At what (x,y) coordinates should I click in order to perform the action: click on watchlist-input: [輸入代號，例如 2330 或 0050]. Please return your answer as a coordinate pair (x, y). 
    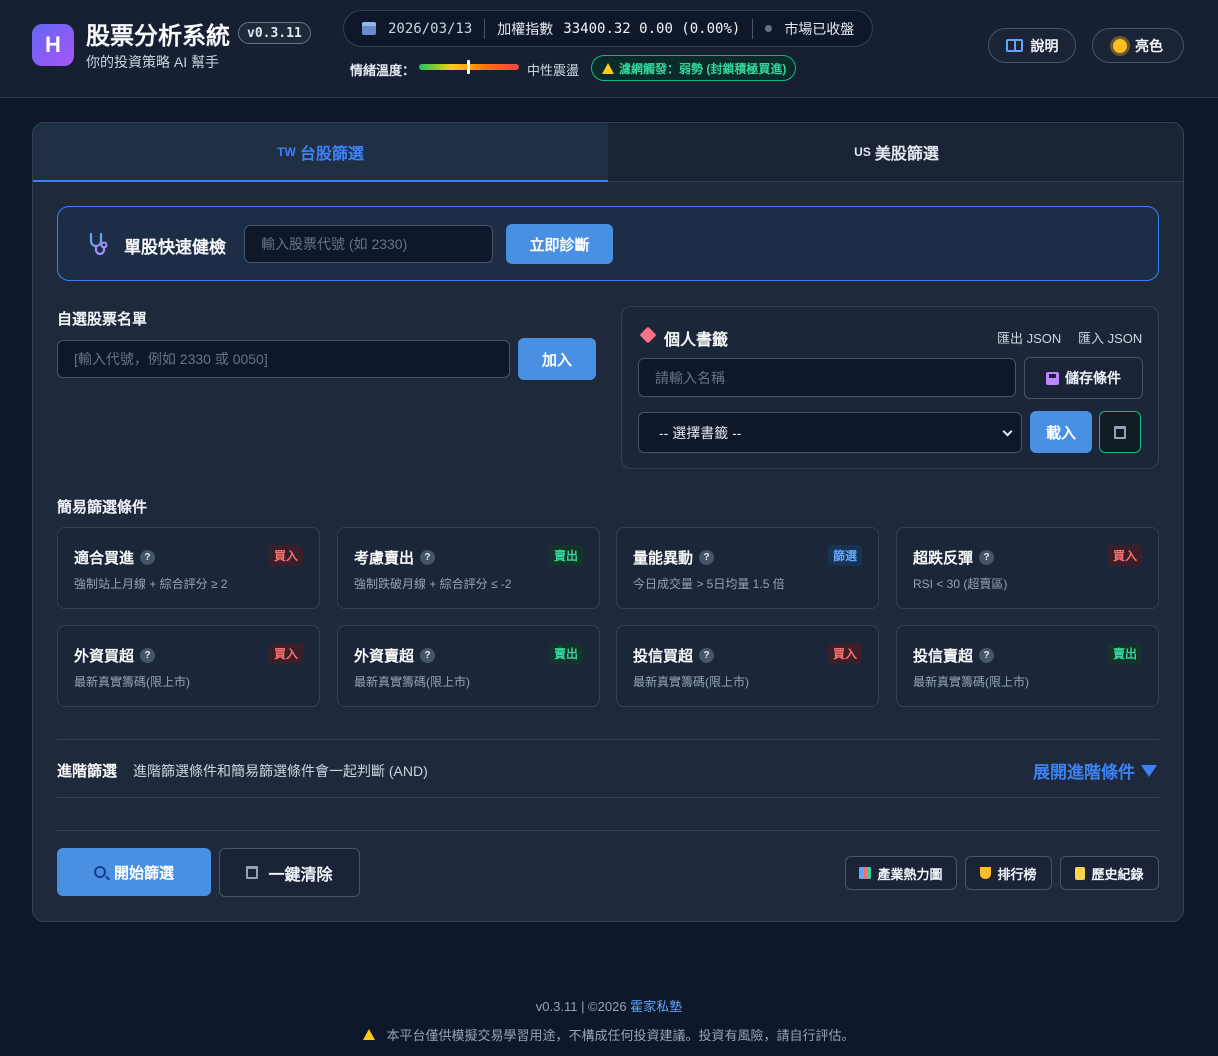
    Looking at the image, I should click on (283, 359).